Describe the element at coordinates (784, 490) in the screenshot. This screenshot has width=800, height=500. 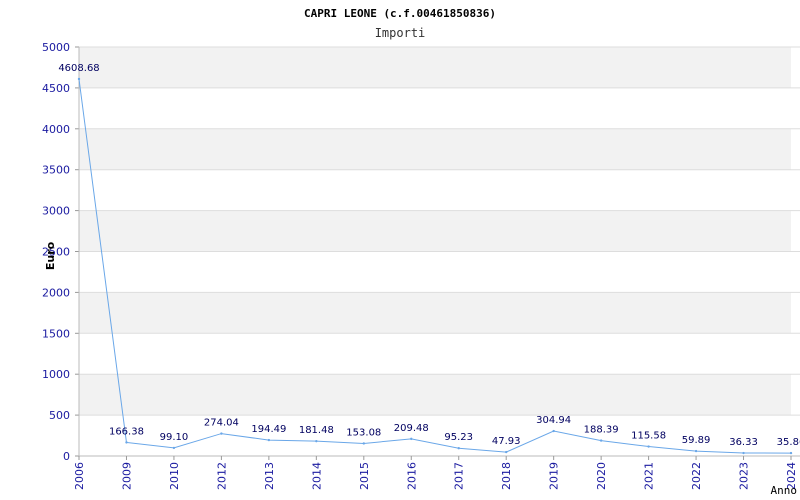
I see `x-axis-label: Anno` at that location.